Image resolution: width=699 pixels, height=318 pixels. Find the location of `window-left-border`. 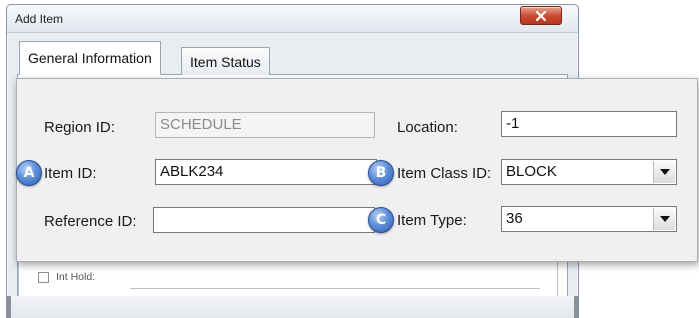

window-left-border is located at coordinates (8, 307).